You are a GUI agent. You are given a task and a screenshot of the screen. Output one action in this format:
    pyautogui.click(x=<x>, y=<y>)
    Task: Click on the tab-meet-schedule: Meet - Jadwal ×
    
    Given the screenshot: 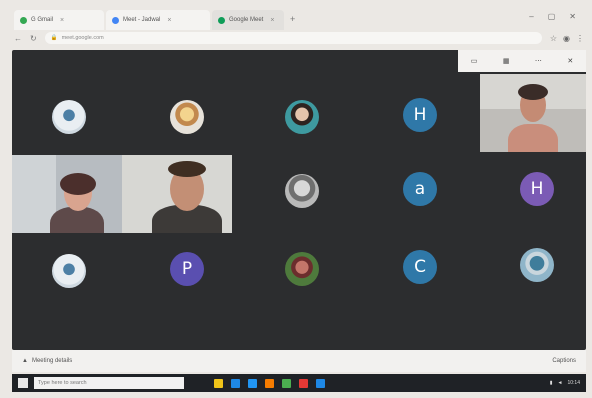 What is the action you would take?
    pyautogui.click(x=158, y=20)
    